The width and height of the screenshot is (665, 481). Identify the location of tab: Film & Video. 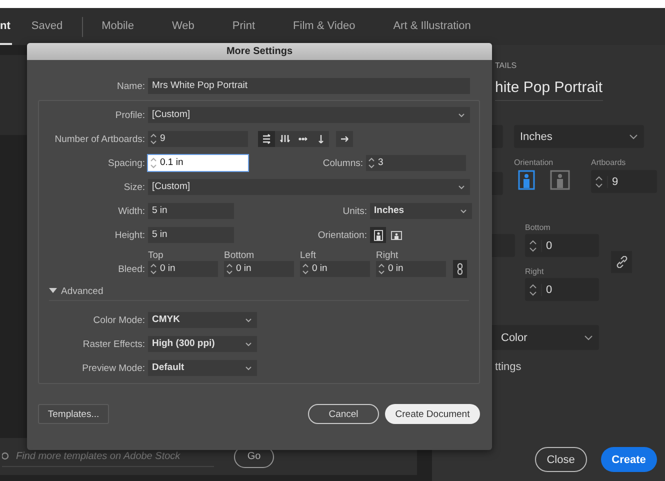
(324, 26).